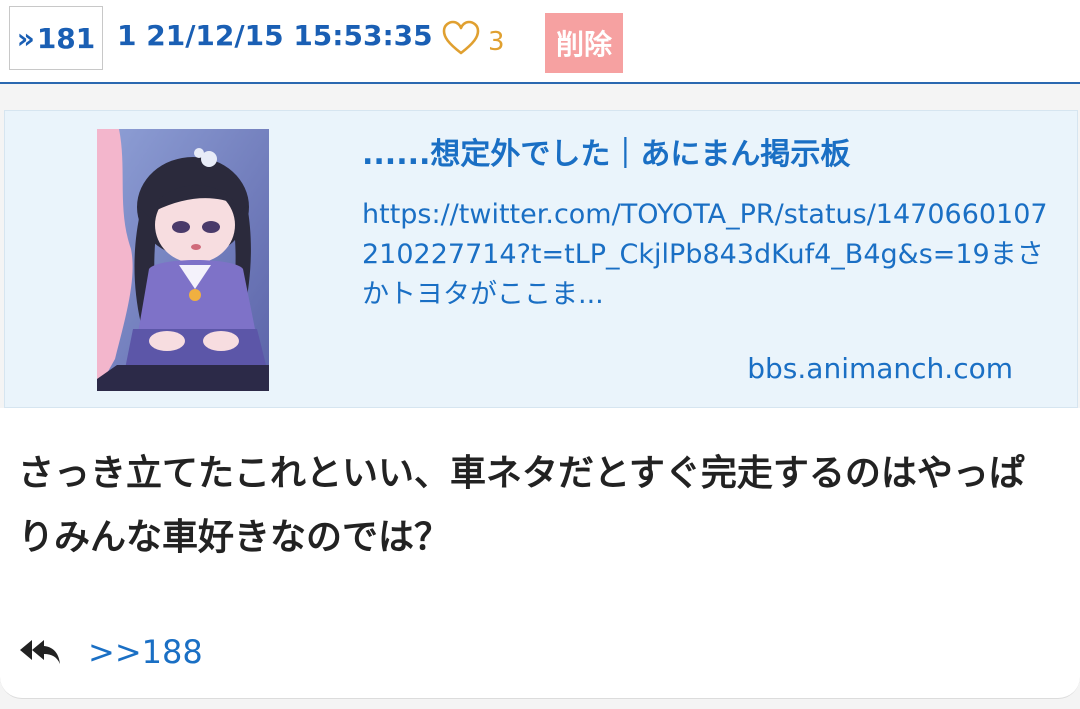 The height and width of the screenshot is (709, 1080). I want to click on res-number-button: » 181, so click(56, 38).